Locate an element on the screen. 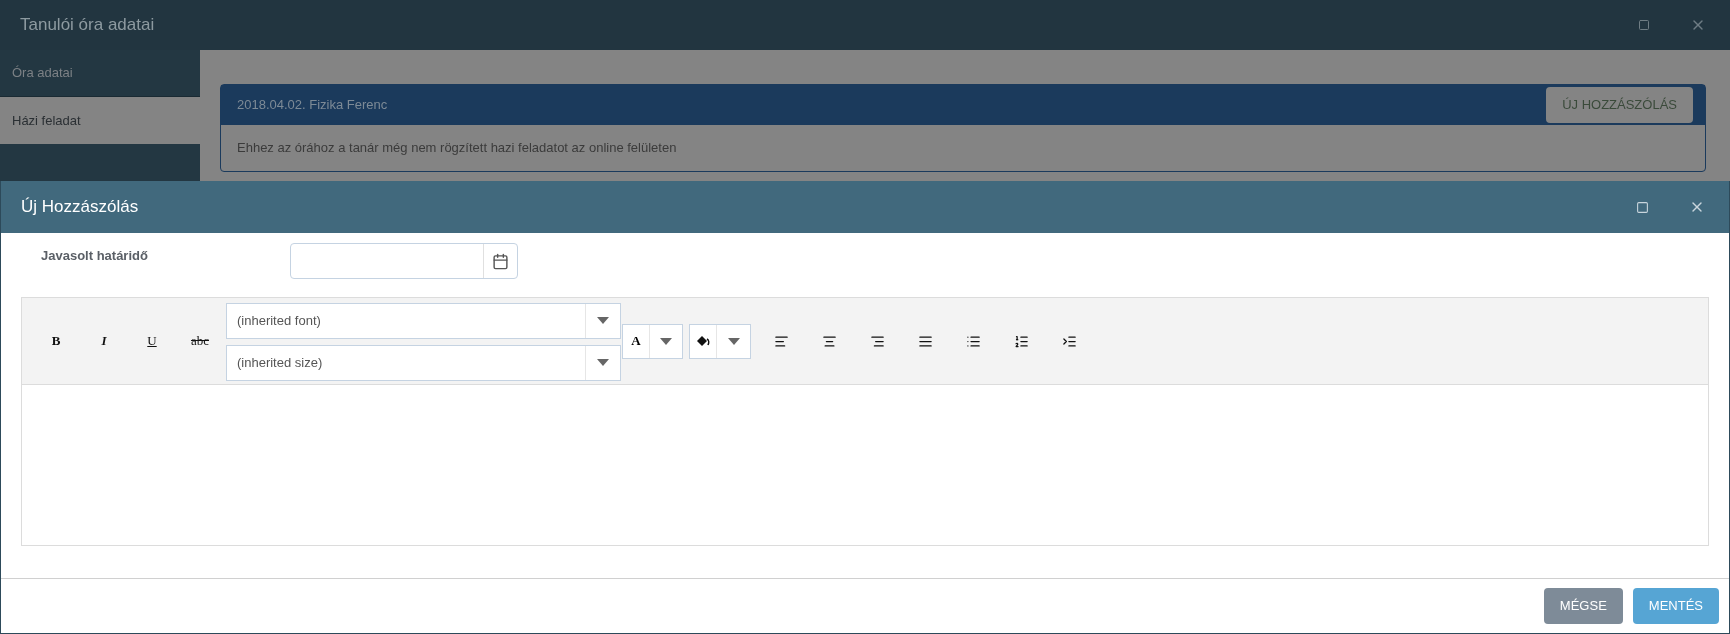  maximize-icon is located at coordinates (1644, 25).